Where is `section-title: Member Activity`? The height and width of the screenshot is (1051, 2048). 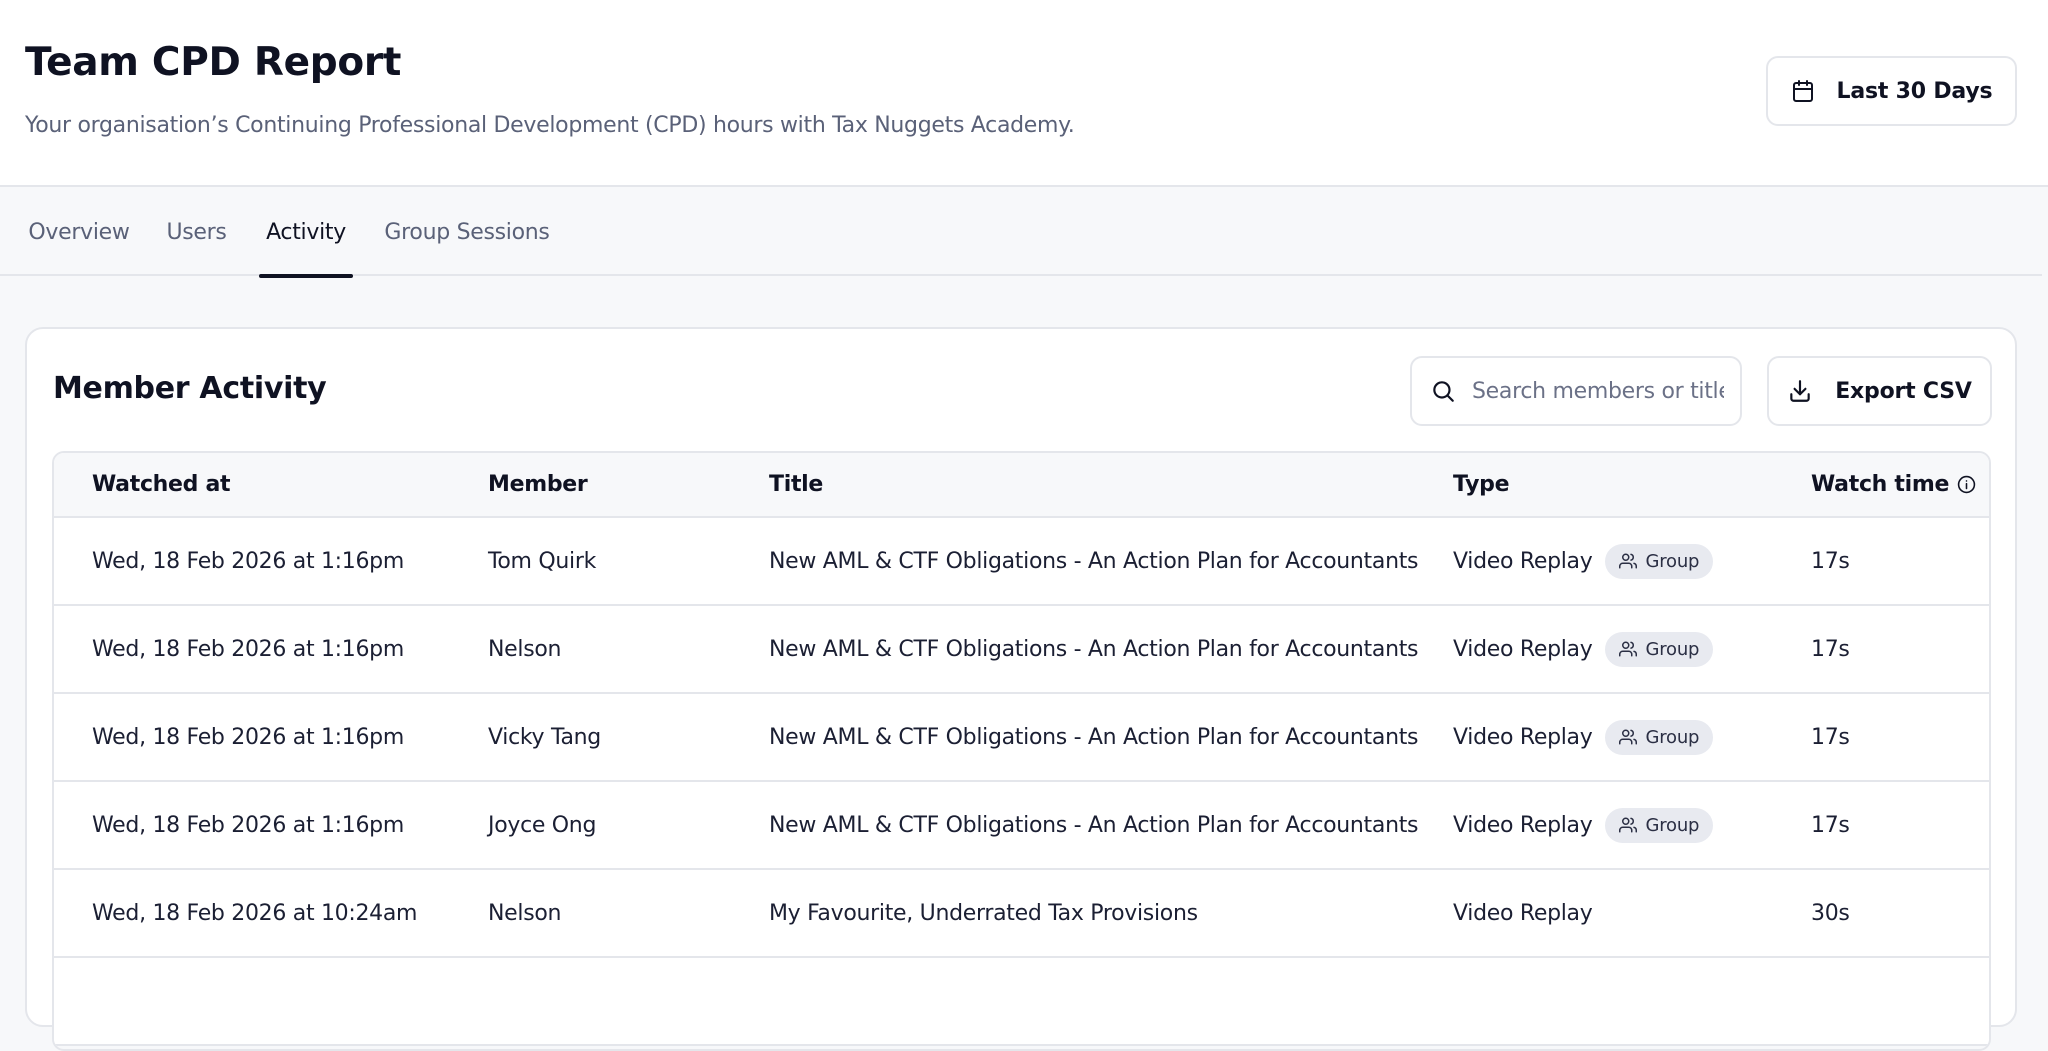 section-title: Member Activity is located at coordinates (190, 388).